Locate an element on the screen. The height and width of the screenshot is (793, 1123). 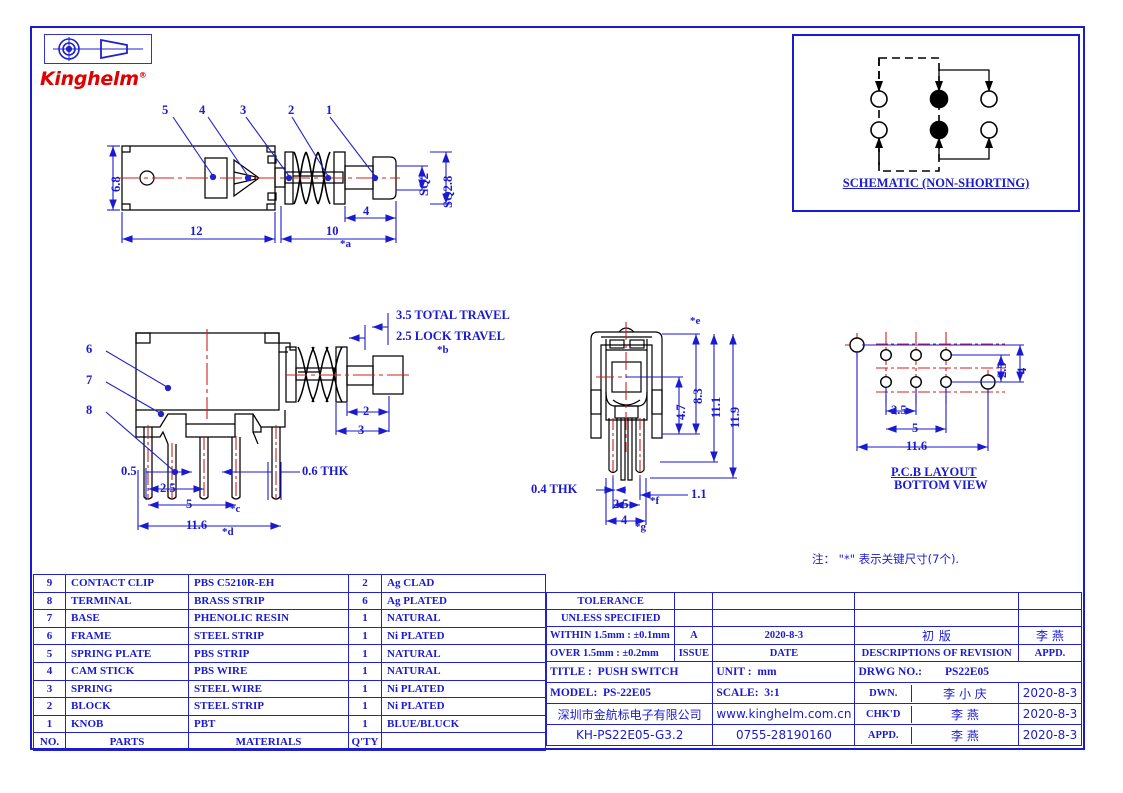
row-no: 6 is located at coordinates (49, 636).